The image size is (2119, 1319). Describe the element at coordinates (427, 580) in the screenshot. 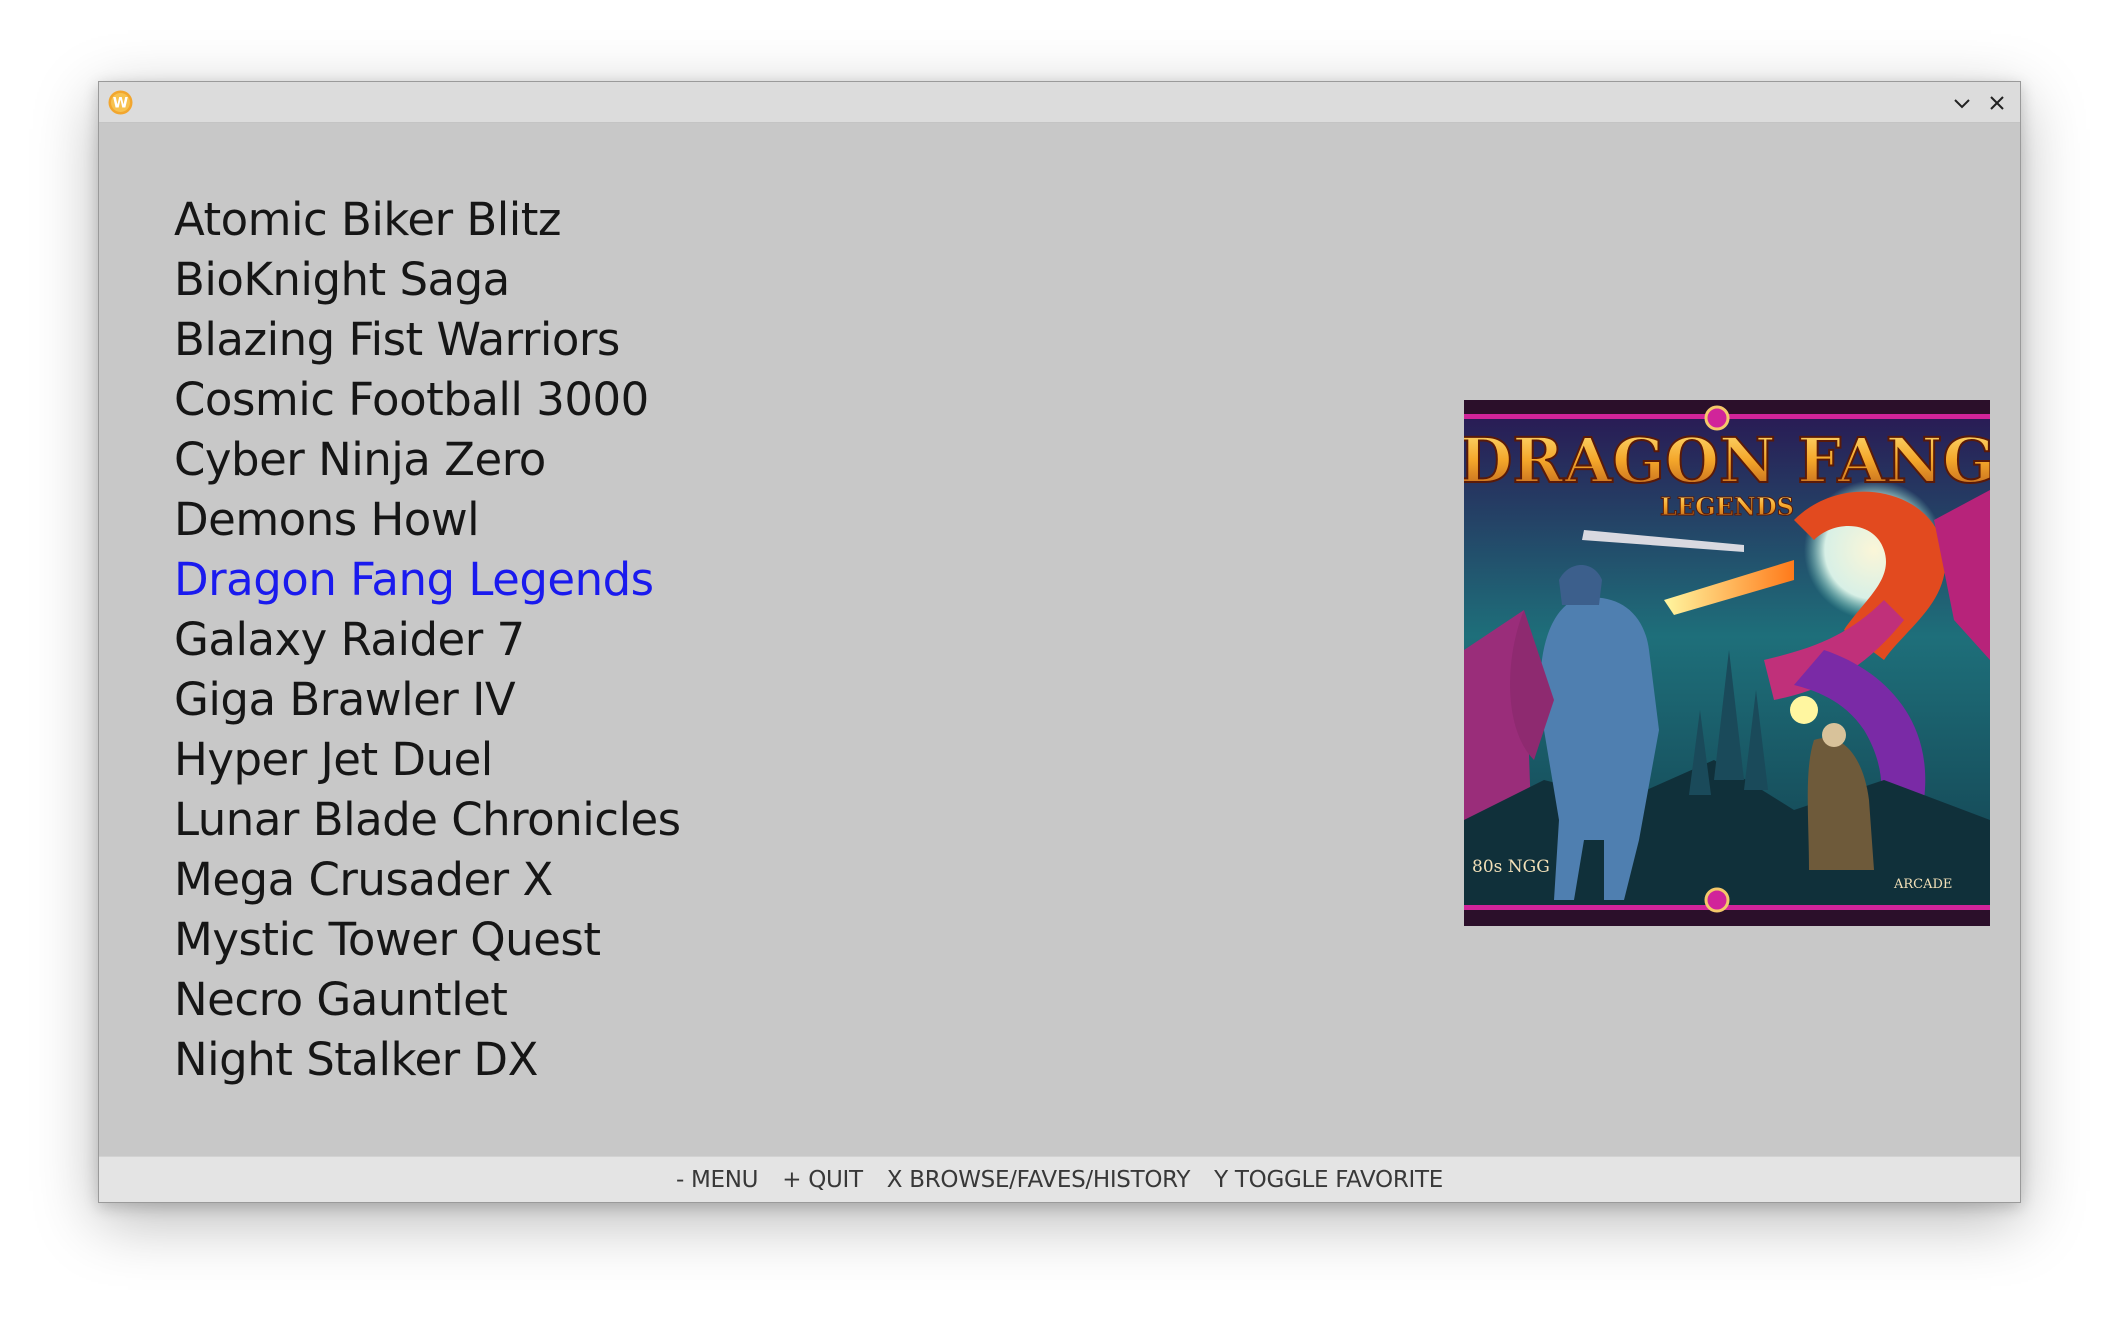

I see `game-list-item-selected: Dragon Fang Legends` at that location.